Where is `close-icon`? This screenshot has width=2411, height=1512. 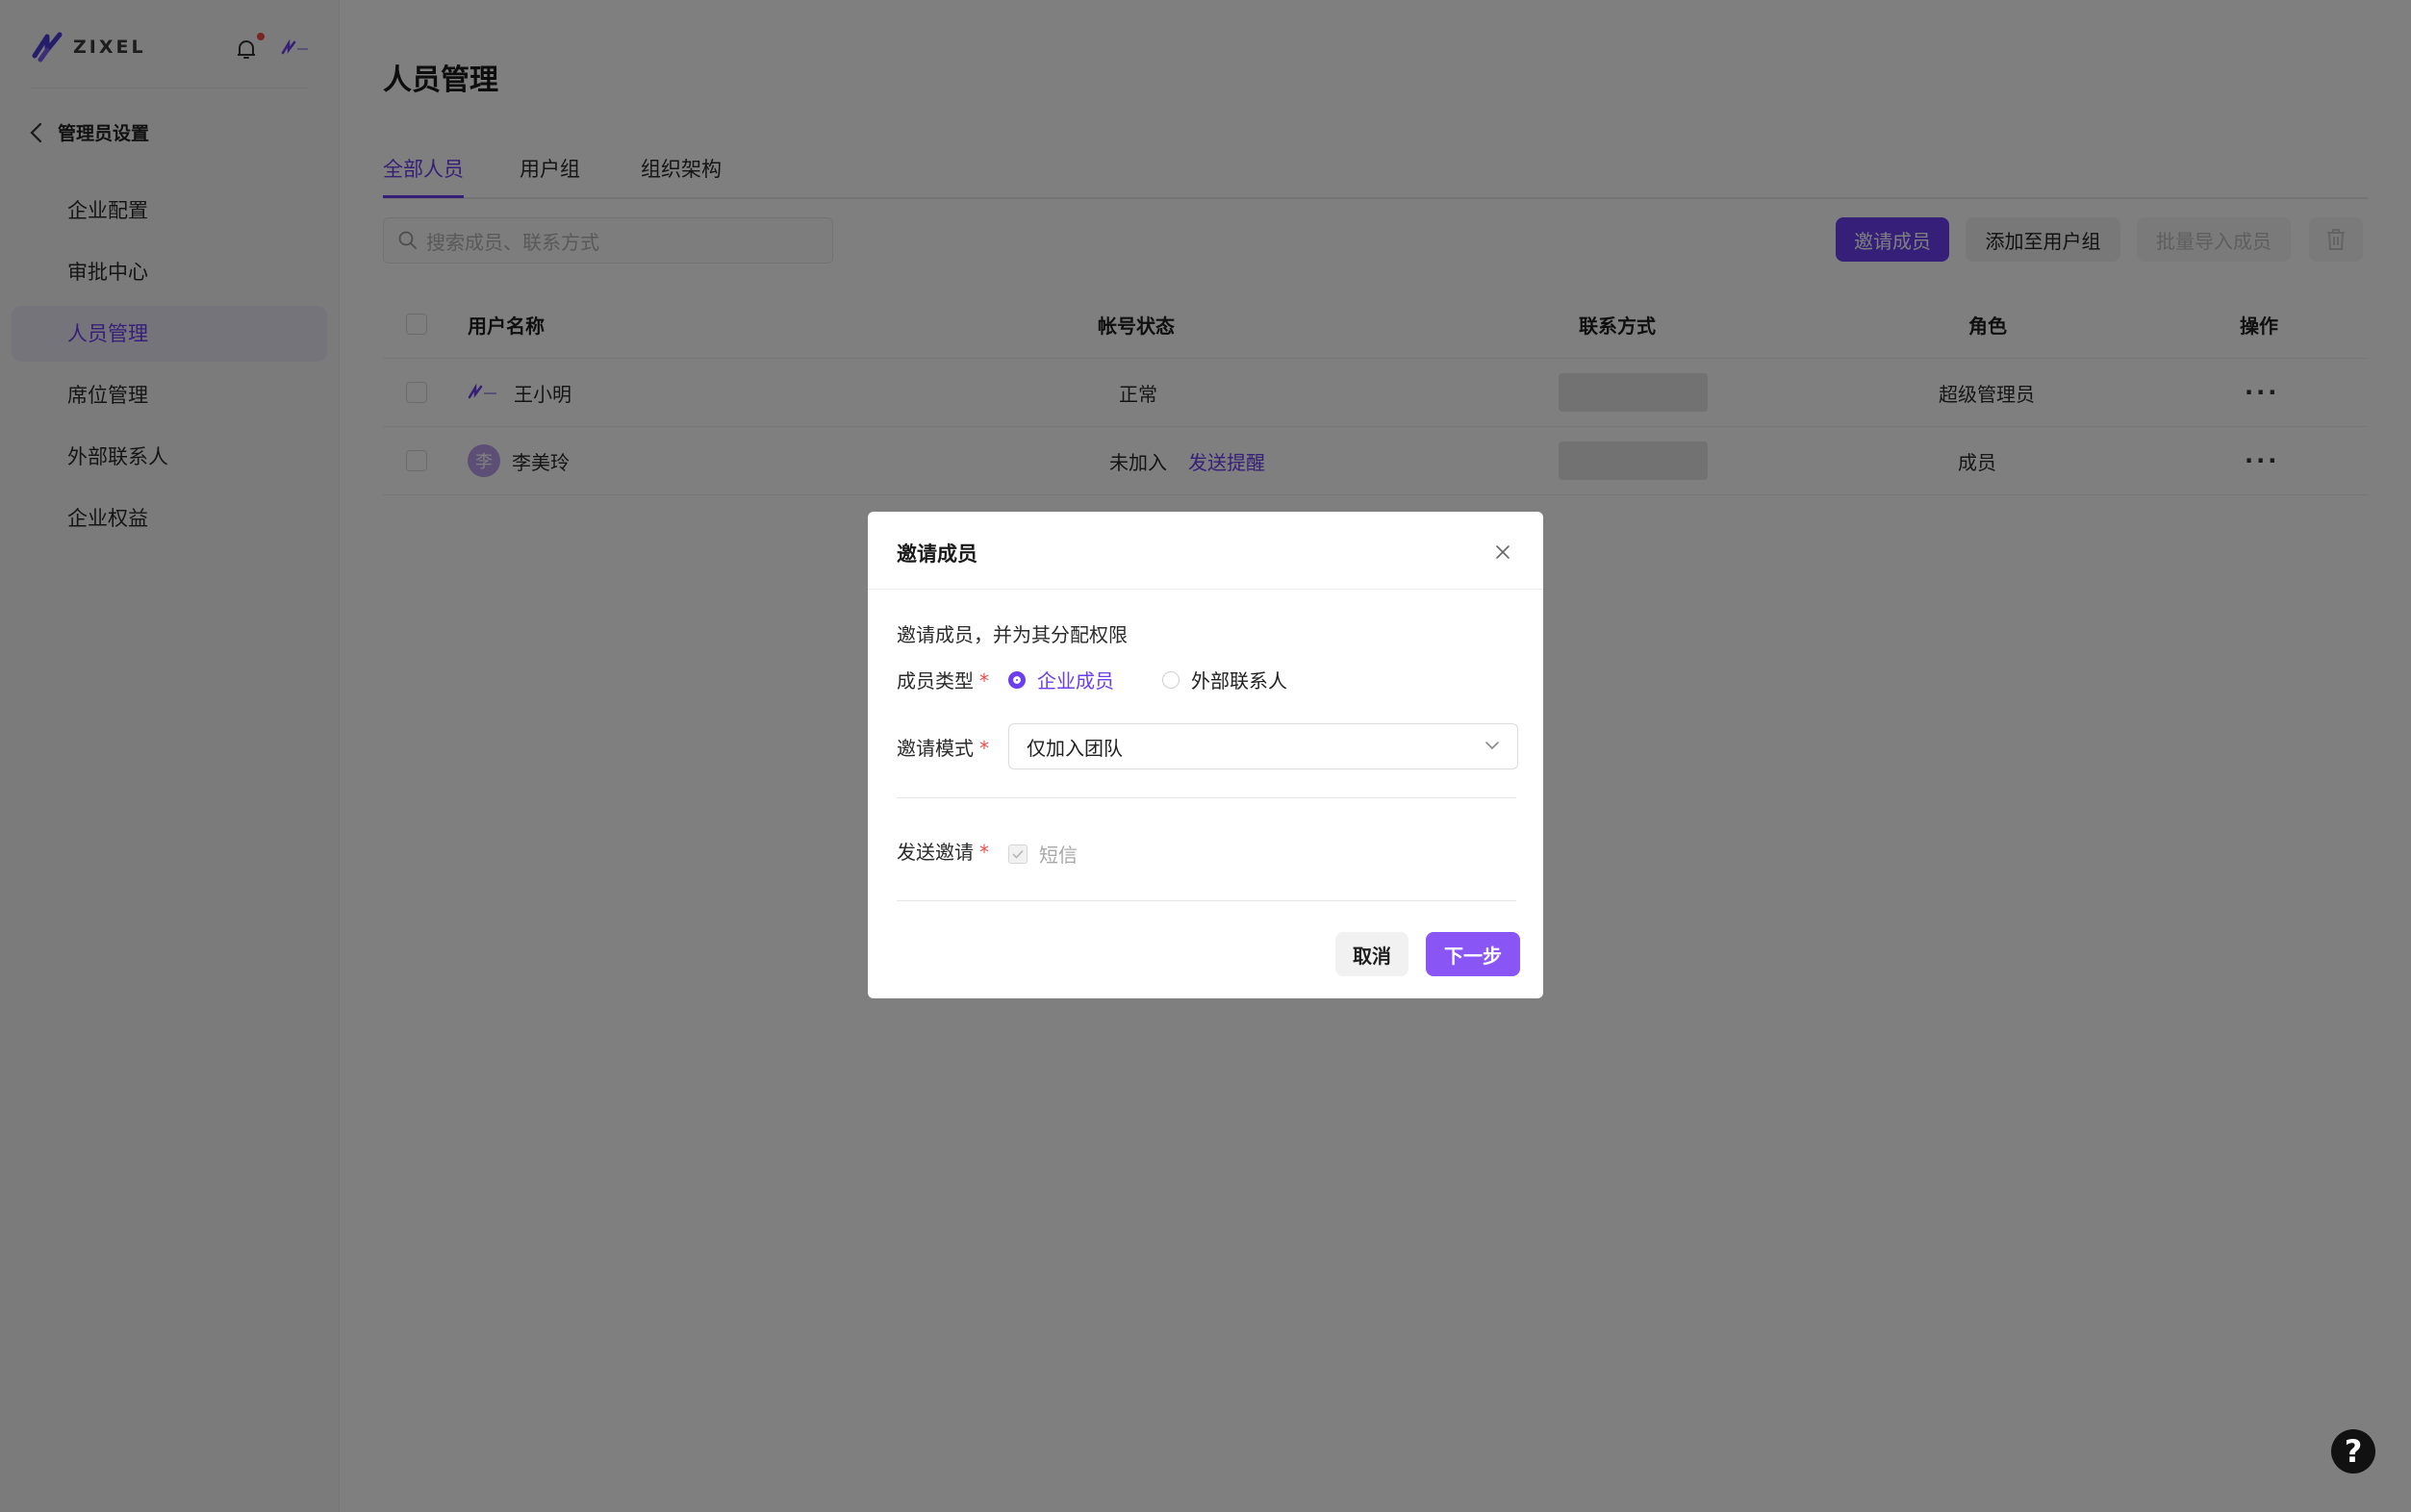 close-icon is located at coordinates (1502, 552).